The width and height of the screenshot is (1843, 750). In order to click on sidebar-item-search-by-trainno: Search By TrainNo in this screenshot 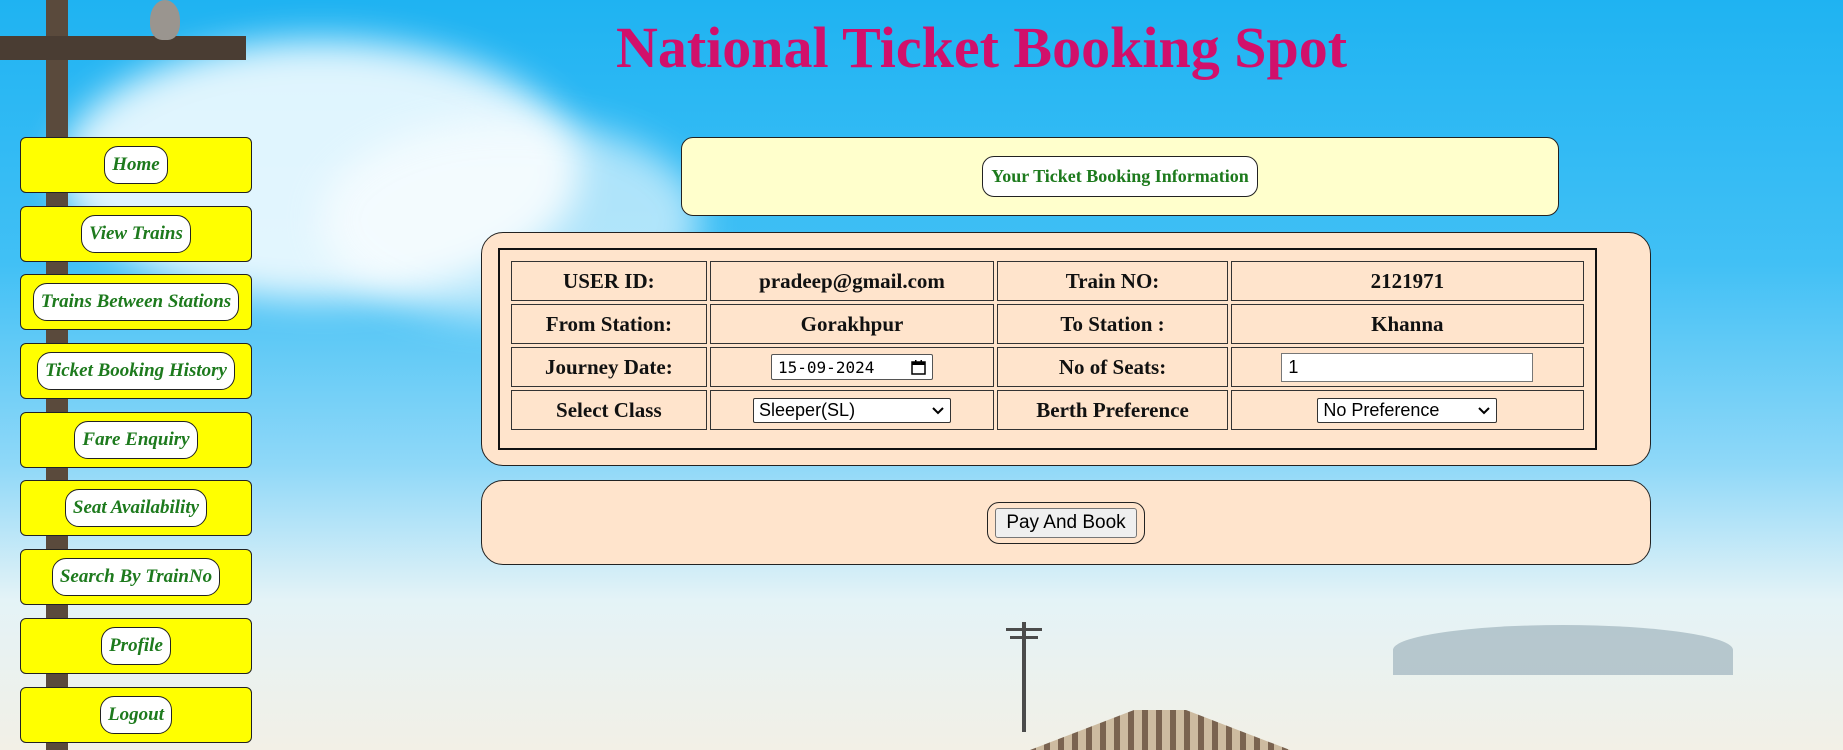, I will do `click(136, 577)`.